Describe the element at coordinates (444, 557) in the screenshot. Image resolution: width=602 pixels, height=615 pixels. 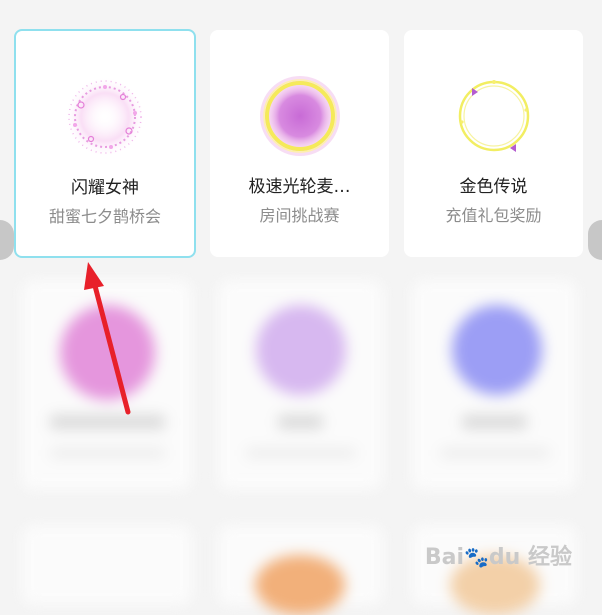
I see `watermark-brand: Bai` at that location.